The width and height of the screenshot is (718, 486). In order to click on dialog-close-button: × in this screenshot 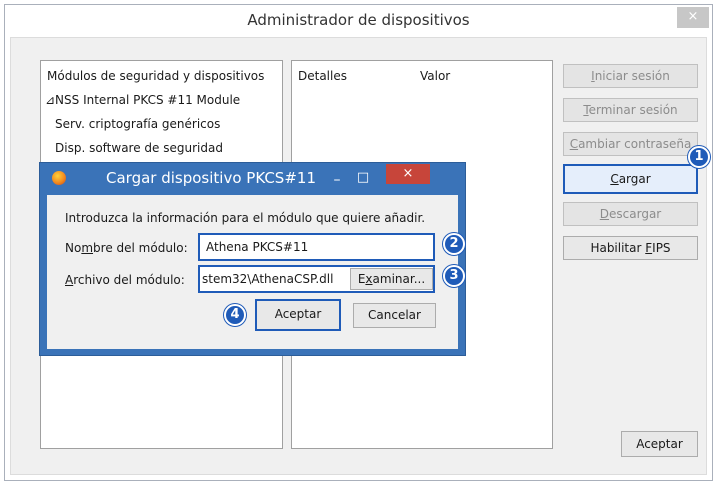, I will do `click(408, 174)`.